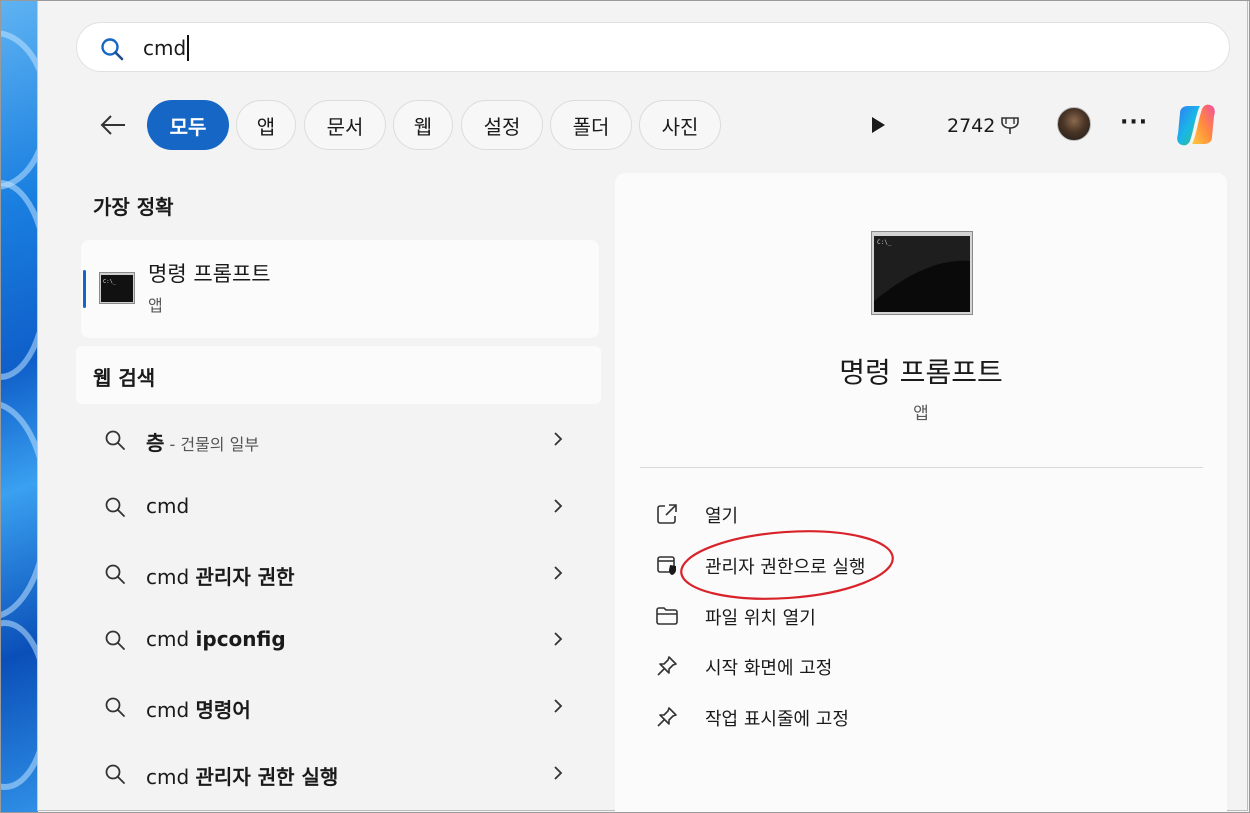  I want to click on query-bold: 관리자 권한, so click(245, 577).